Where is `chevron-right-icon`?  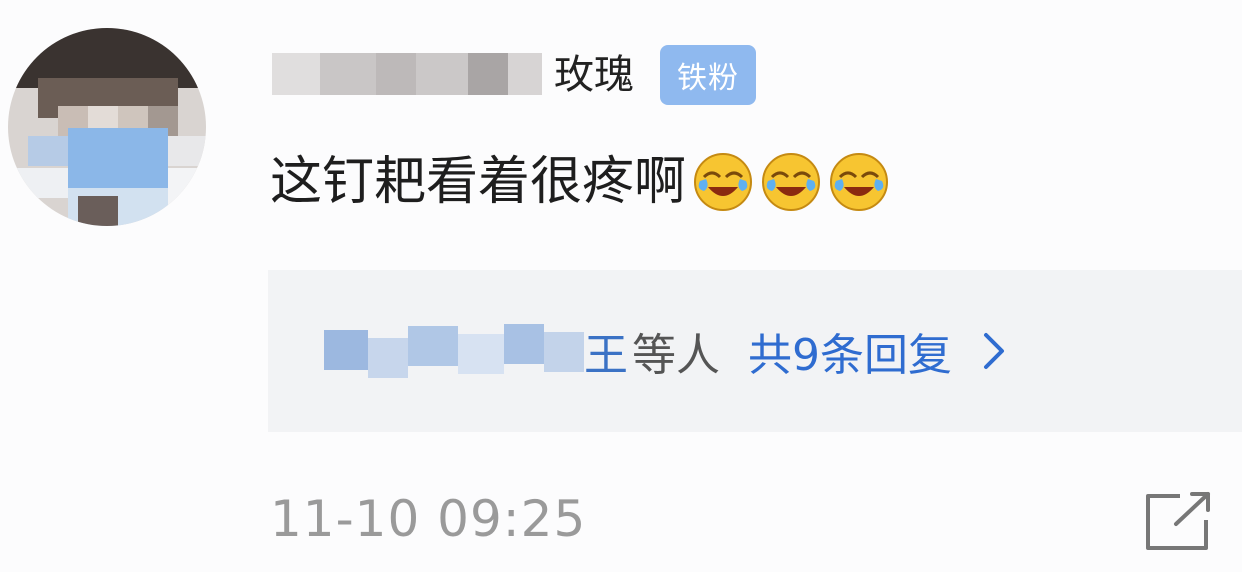 chevron-right-icon is located at coordinates (994, 351).